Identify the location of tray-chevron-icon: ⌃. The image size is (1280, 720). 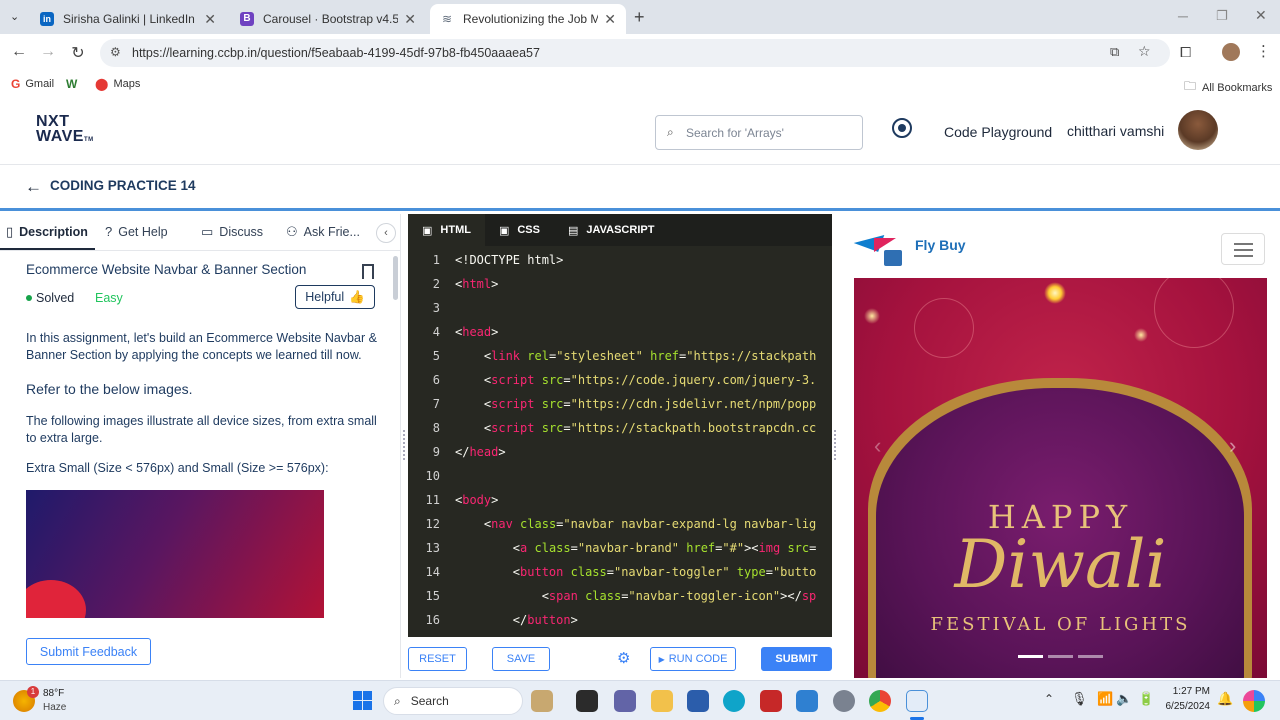
(1049, 699).